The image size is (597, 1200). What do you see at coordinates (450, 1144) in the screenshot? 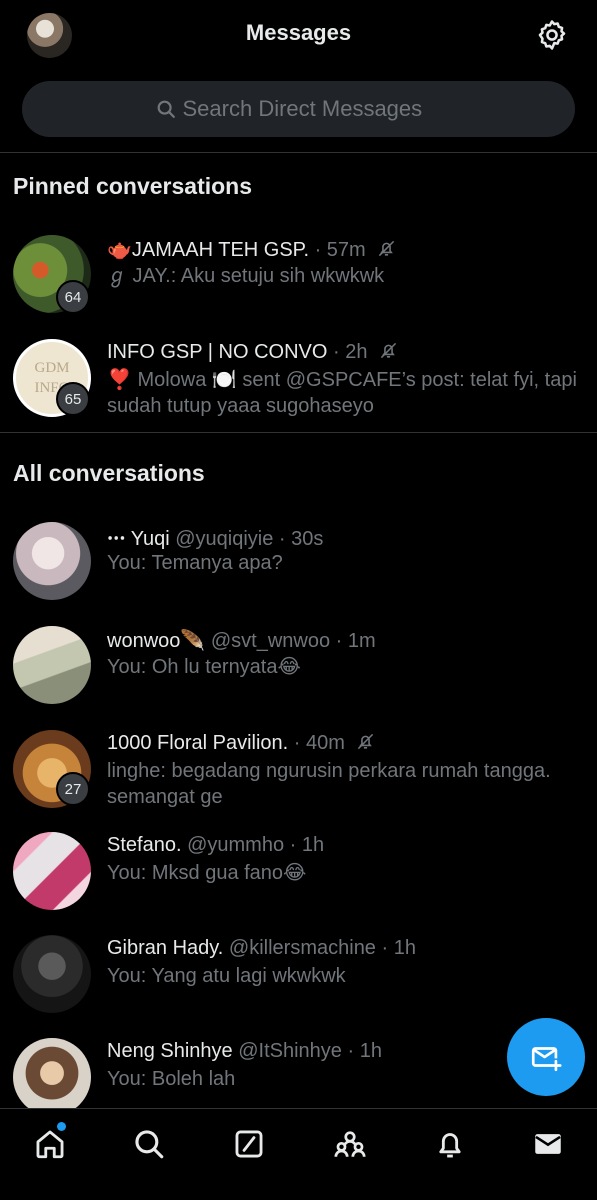
I see `bell-icon` at bounding box center [450, 1144].